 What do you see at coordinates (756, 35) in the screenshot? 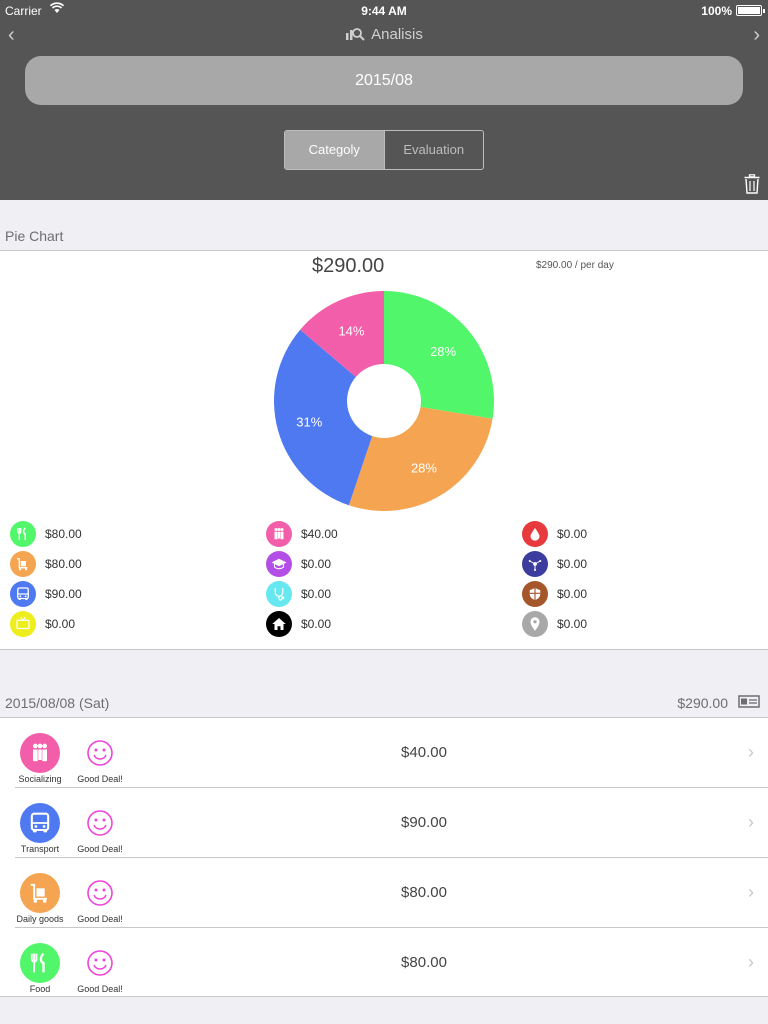
I see `forward-chevron-icon: ›` at bounding box center [756, 35].